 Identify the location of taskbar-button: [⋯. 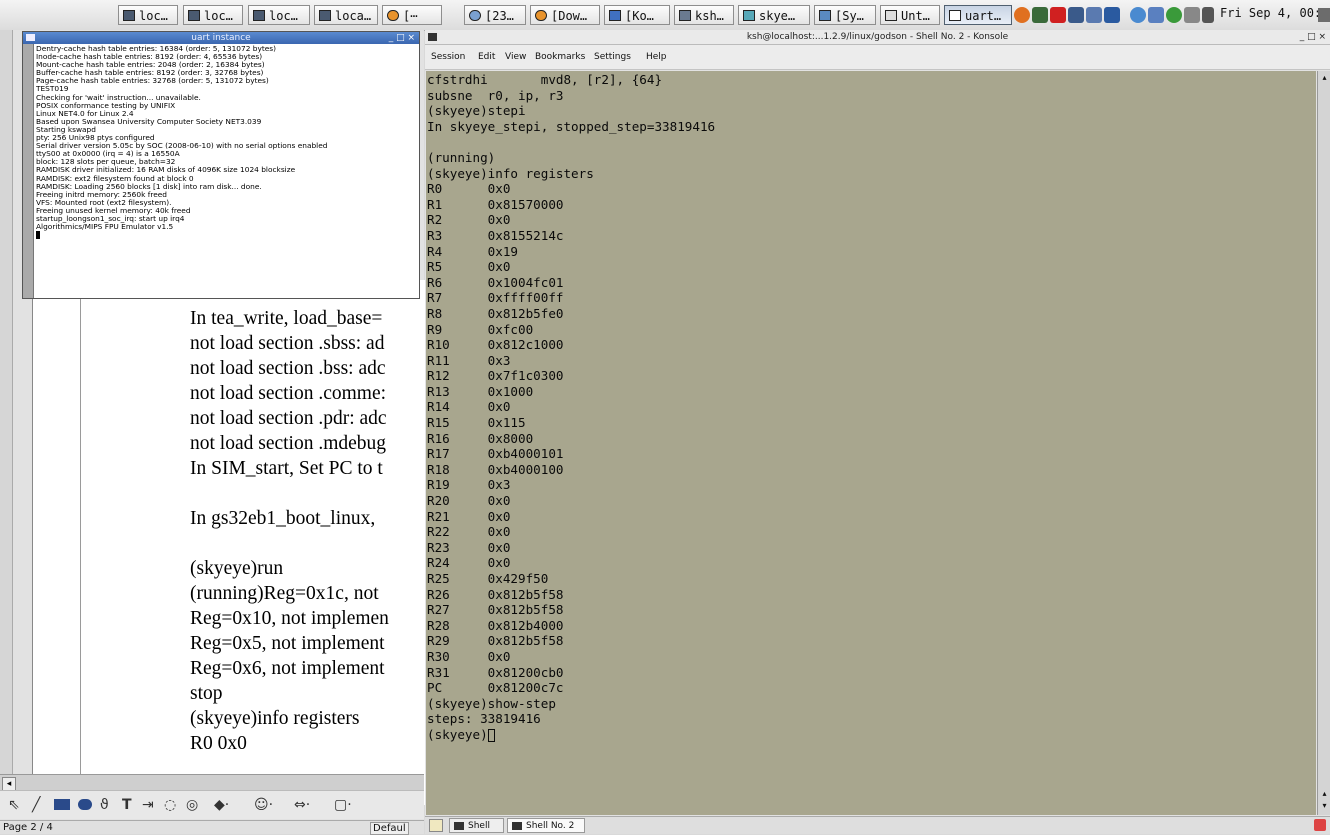
(412, 15).